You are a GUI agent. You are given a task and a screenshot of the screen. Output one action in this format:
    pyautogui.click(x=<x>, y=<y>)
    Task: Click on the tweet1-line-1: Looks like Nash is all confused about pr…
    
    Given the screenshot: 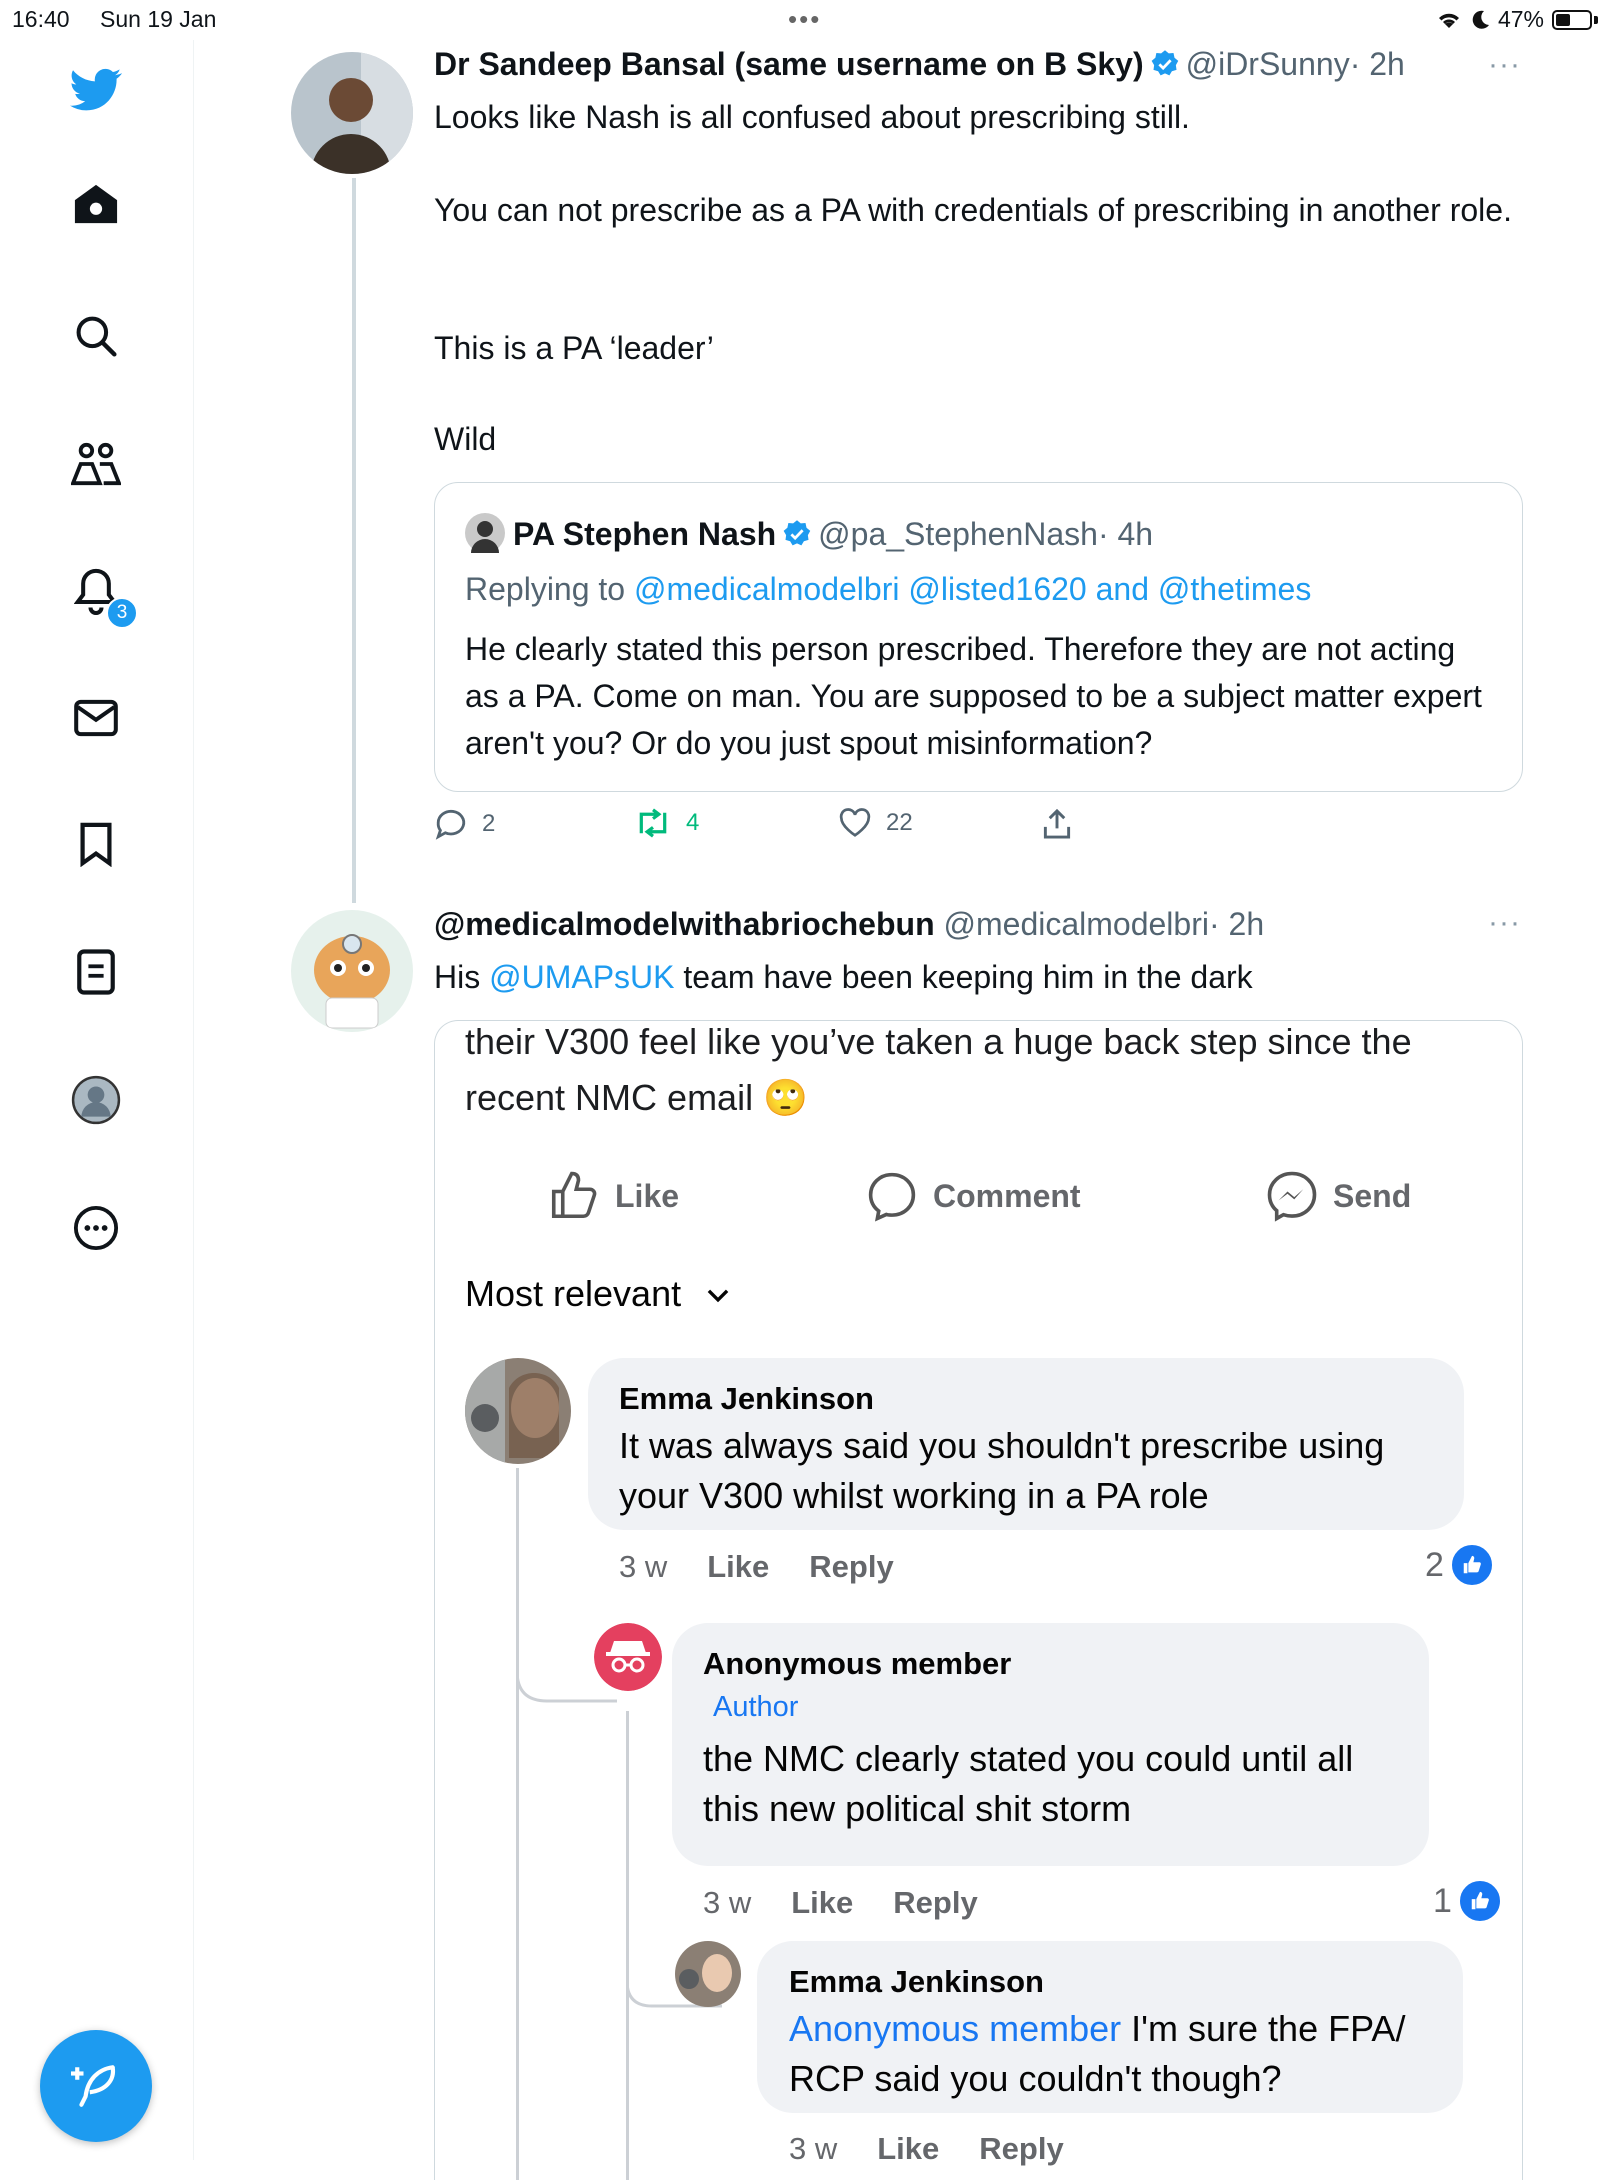 What is the action you would take?
    pyautogui.click(x=812, y=117)
    